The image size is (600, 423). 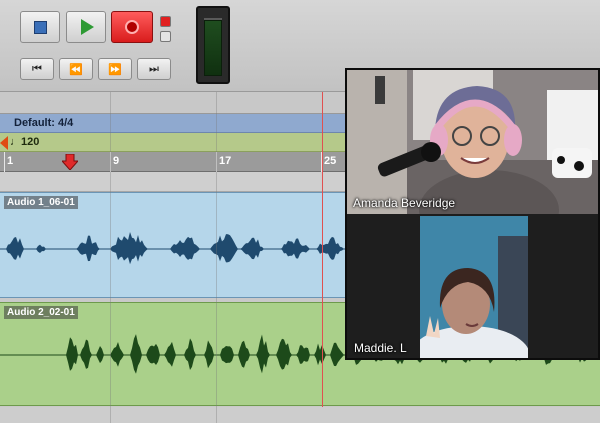 I want to click on loop-indicator, so click(x=165, y=36).